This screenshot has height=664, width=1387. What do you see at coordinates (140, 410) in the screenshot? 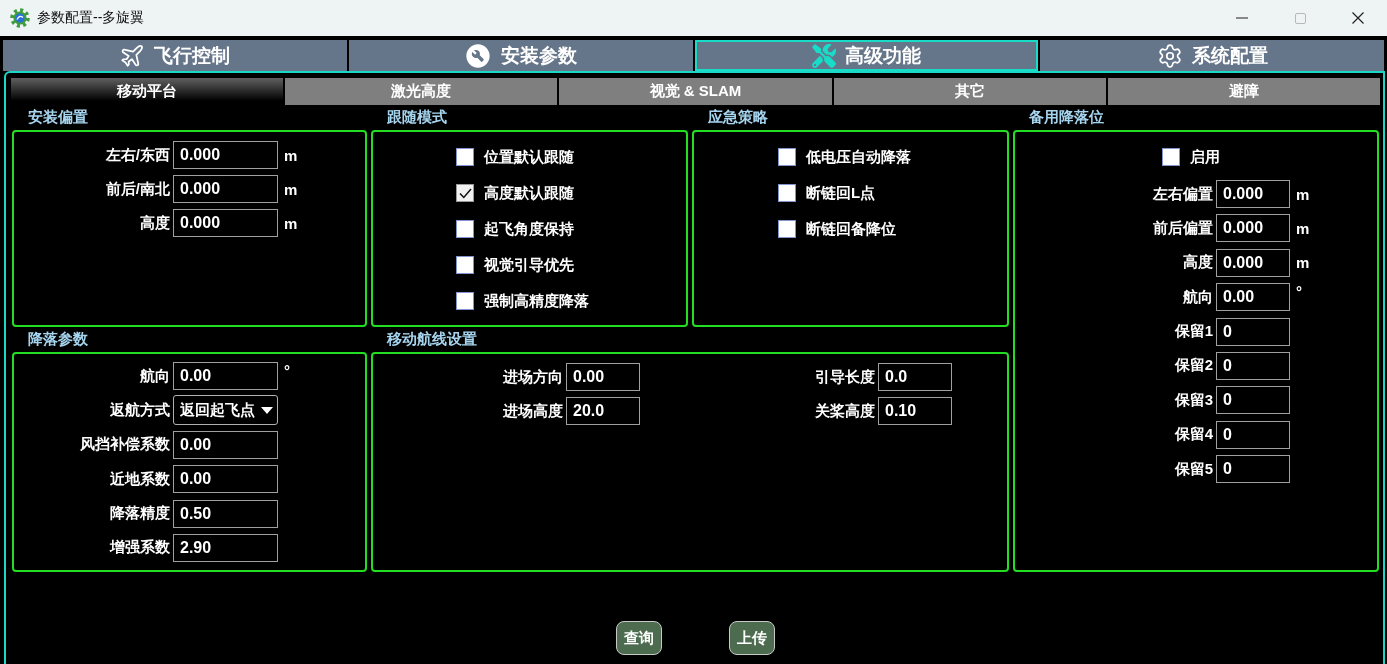
I see `field-label: 返航方式` at bounding box center [140, 410].